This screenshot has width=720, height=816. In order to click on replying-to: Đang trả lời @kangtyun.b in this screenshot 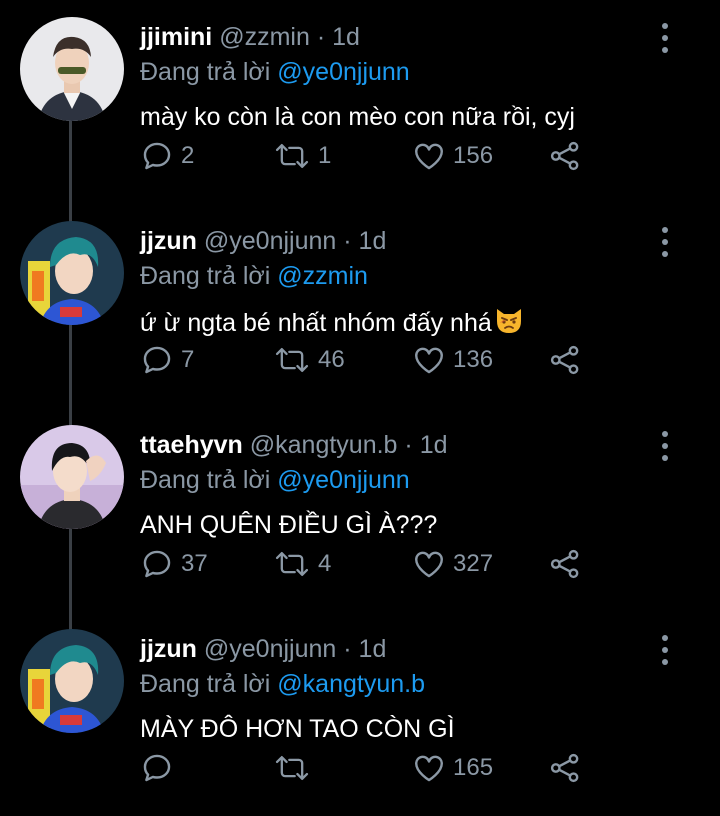, I will do `click(282, 684)`.